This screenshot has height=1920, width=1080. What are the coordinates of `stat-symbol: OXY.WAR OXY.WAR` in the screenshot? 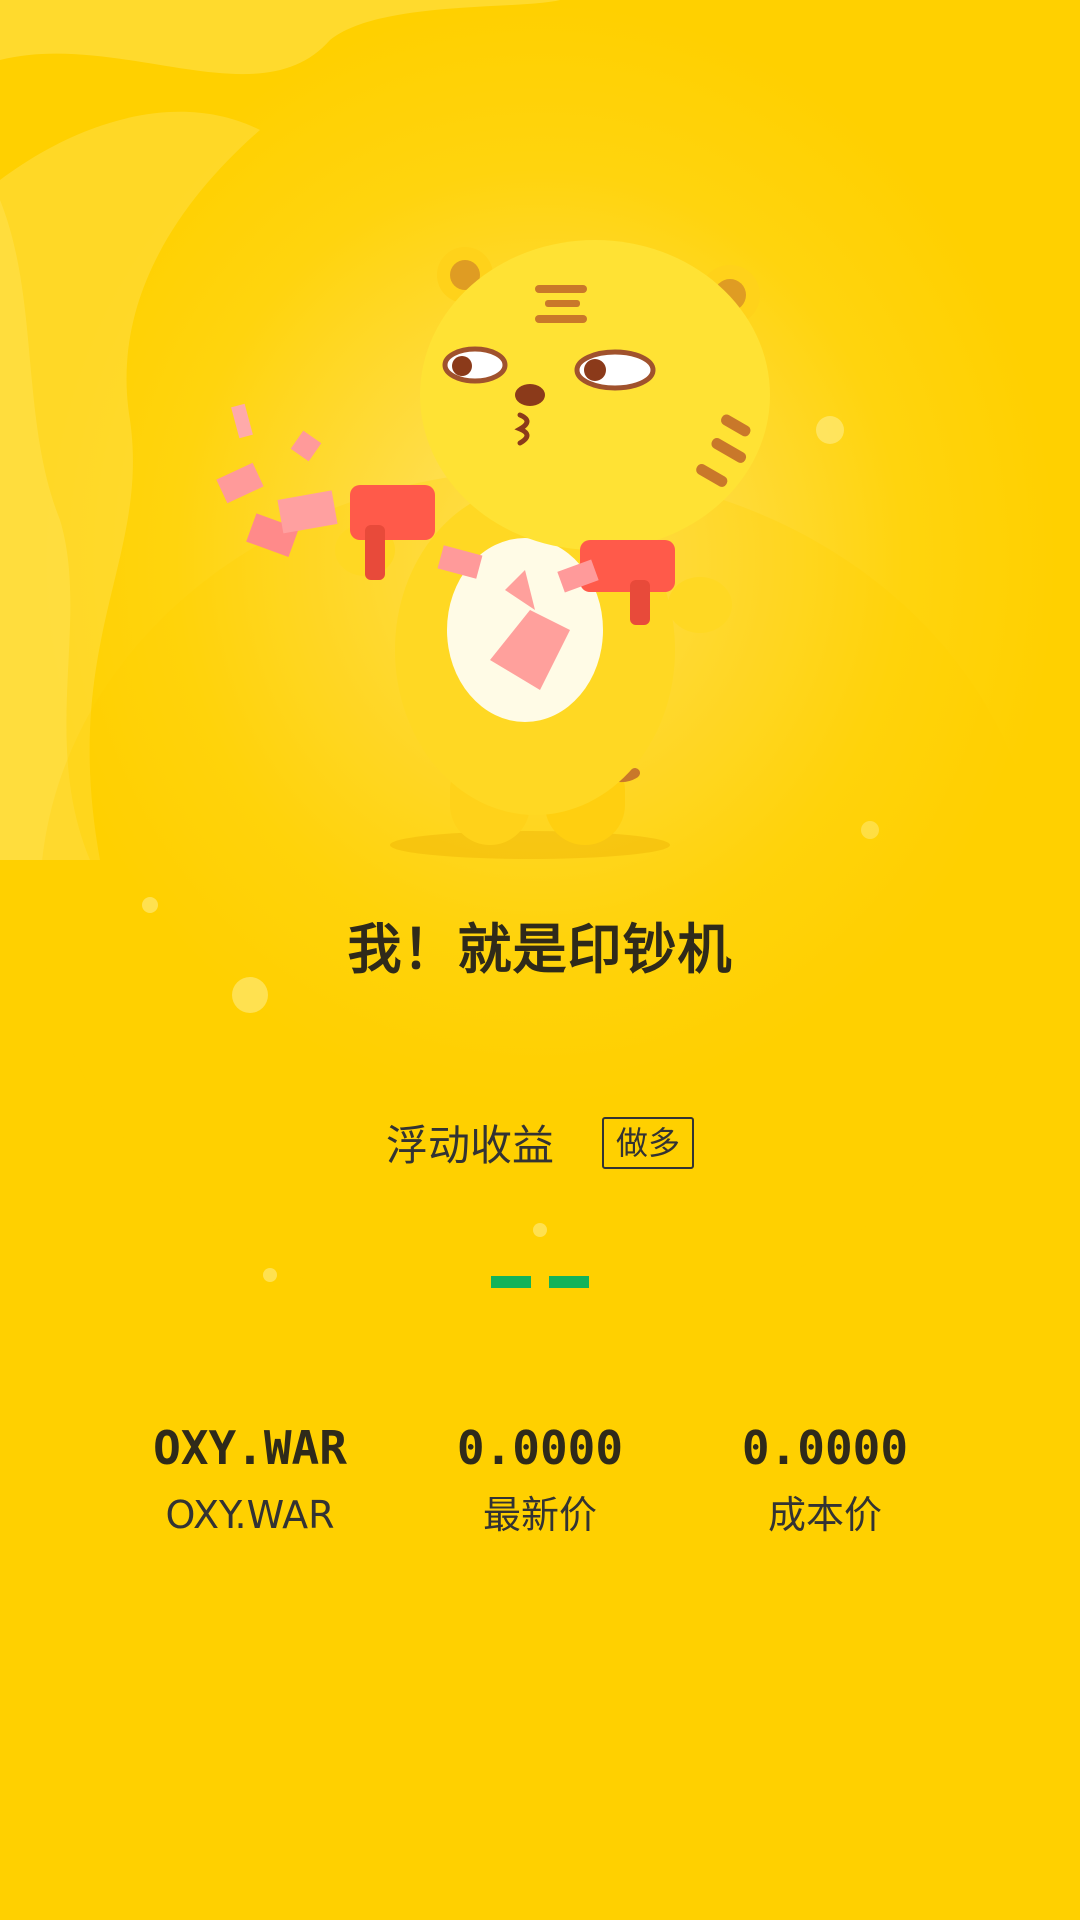 It's located at (250, 1479).